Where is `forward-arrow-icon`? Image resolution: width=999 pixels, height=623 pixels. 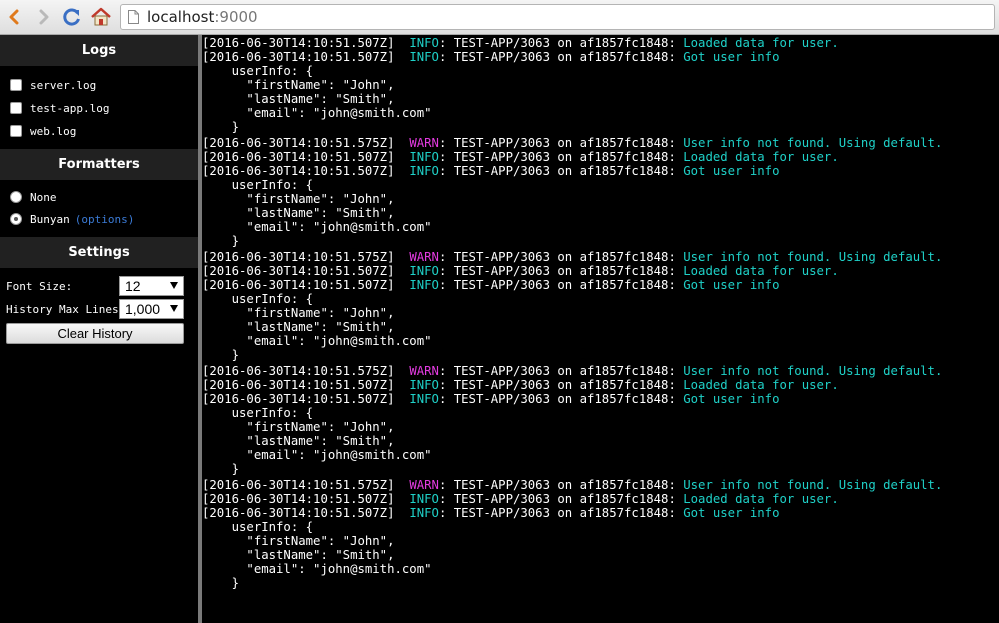 forward-arrow-icon is located at coordinates (44, 17).